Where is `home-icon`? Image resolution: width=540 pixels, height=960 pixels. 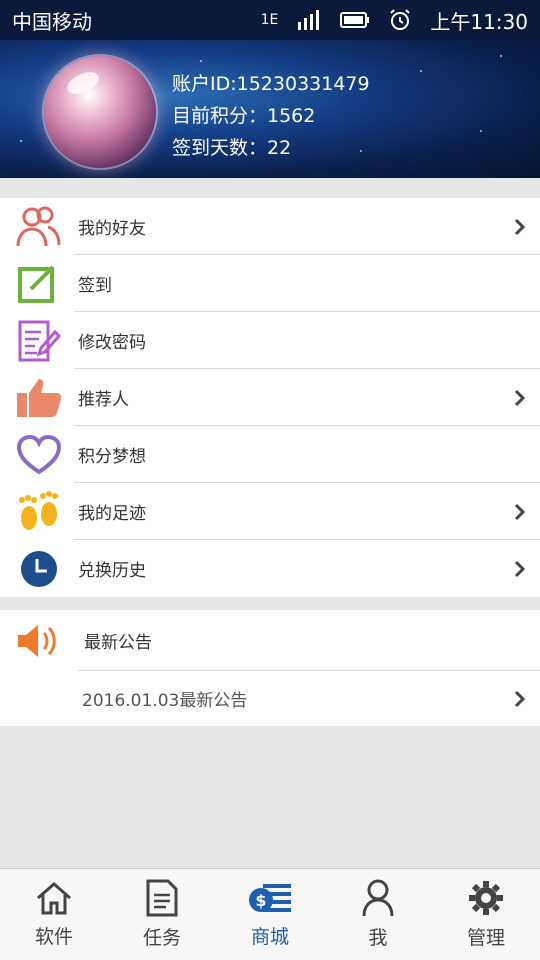
home-icon is located at coordinates (54, 898).